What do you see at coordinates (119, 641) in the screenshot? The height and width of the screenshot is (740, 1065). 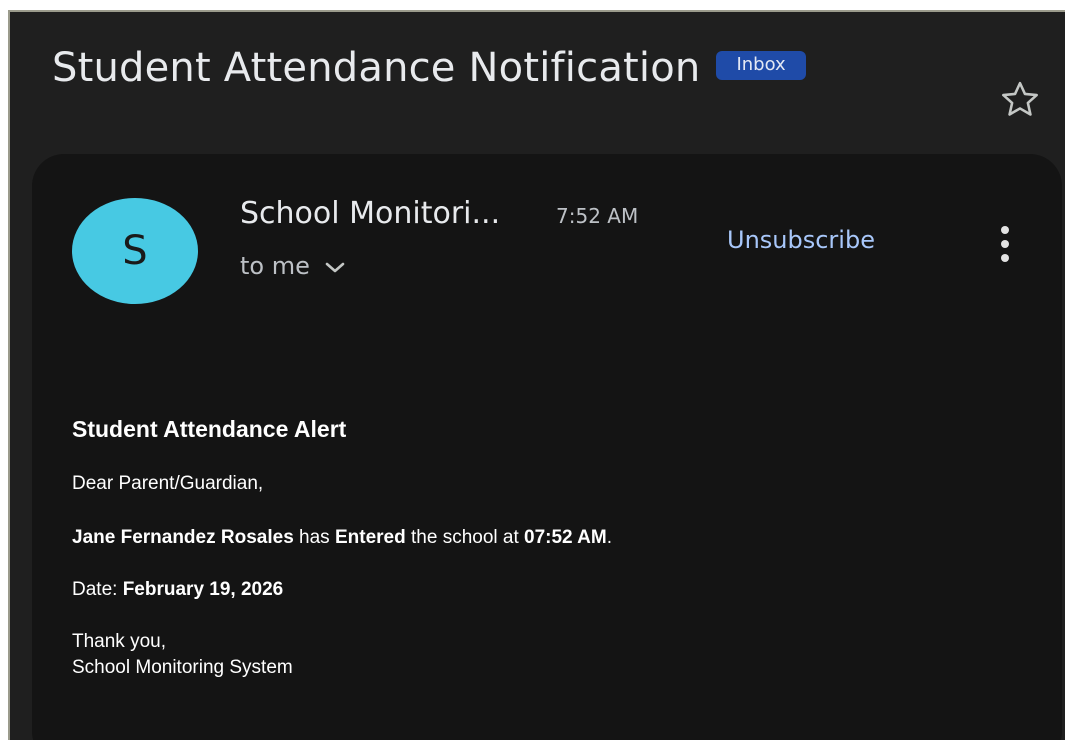 I see `closing: Thank you,` at bounding box center [119, 641].